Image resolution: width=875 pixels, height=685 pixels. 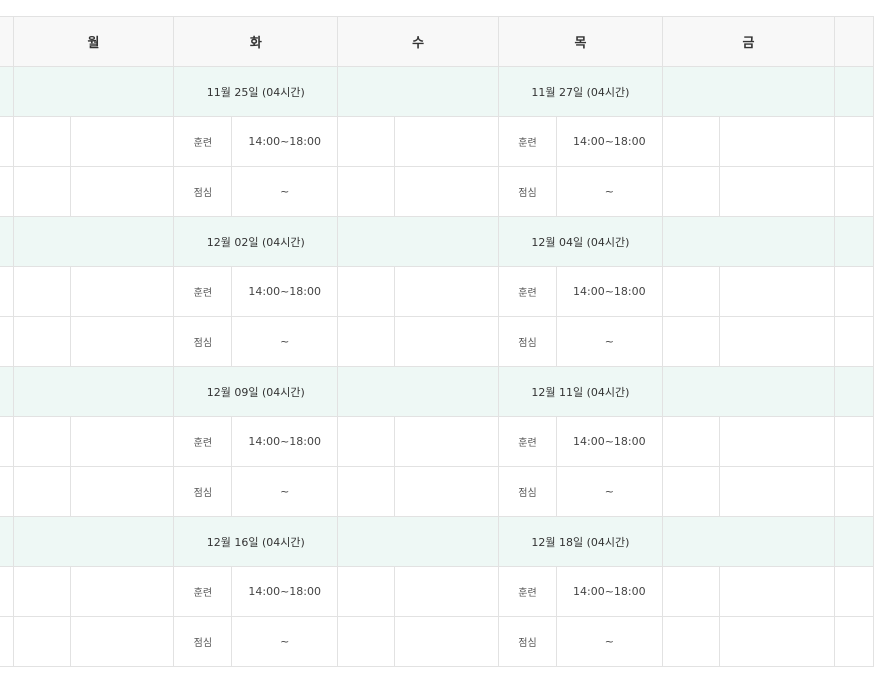 What do you see at coordinates (7, 41) in the screenshot?
I see `header-edge-left` at bounding box center [7, 41].